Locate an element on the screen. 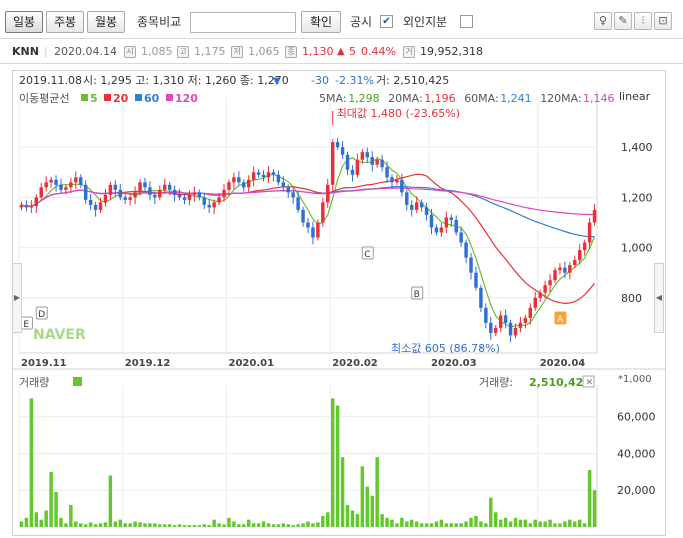  foreign-checkbox is located at coordinates (466, 21).